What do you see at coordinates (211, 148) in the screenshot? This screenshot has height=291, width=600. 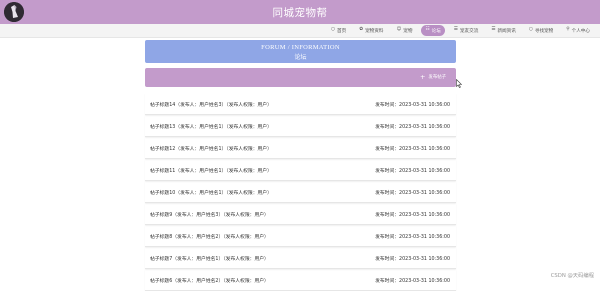 I see `post-title: 帖子标题12（发布人：用户姓名1）（发布人权限：用户）` at bounding box center [211, 148].